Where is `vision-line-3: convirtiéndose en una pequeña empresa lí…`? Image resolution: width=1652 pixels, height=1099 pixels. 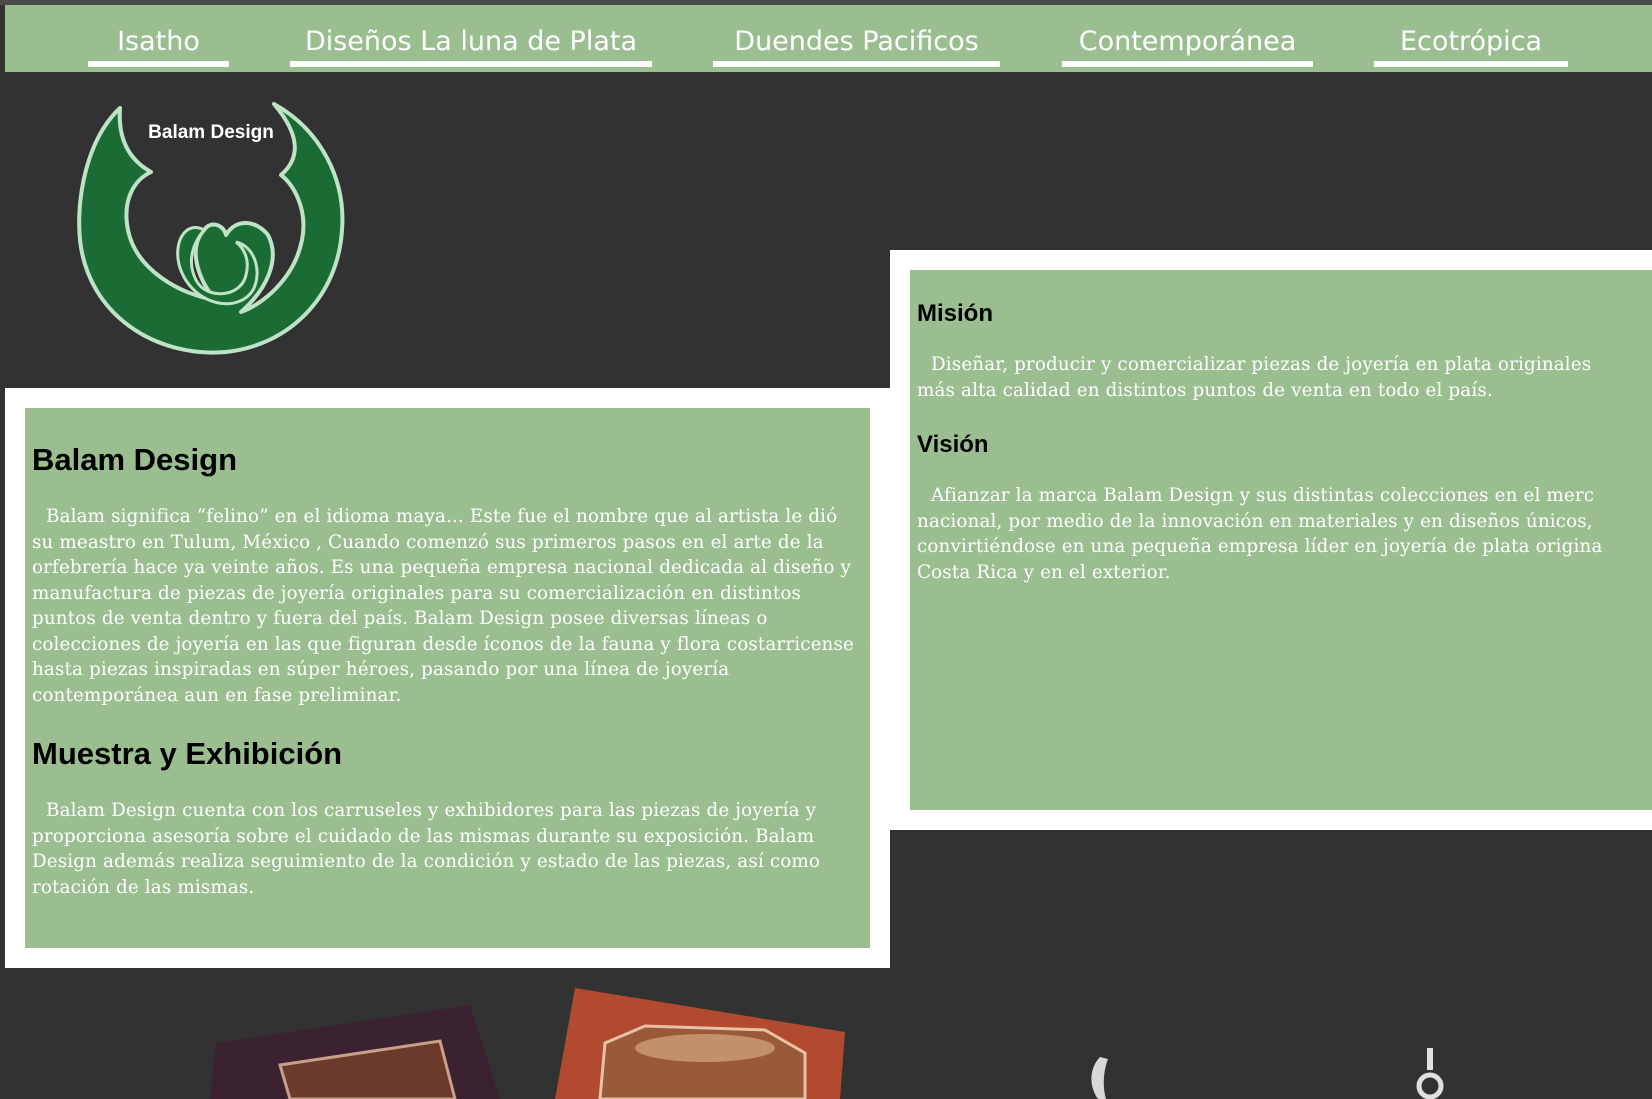 vision-line-3: convirtiéndose en una pequeña empresa lí… is located at coordinates (1260, 546).